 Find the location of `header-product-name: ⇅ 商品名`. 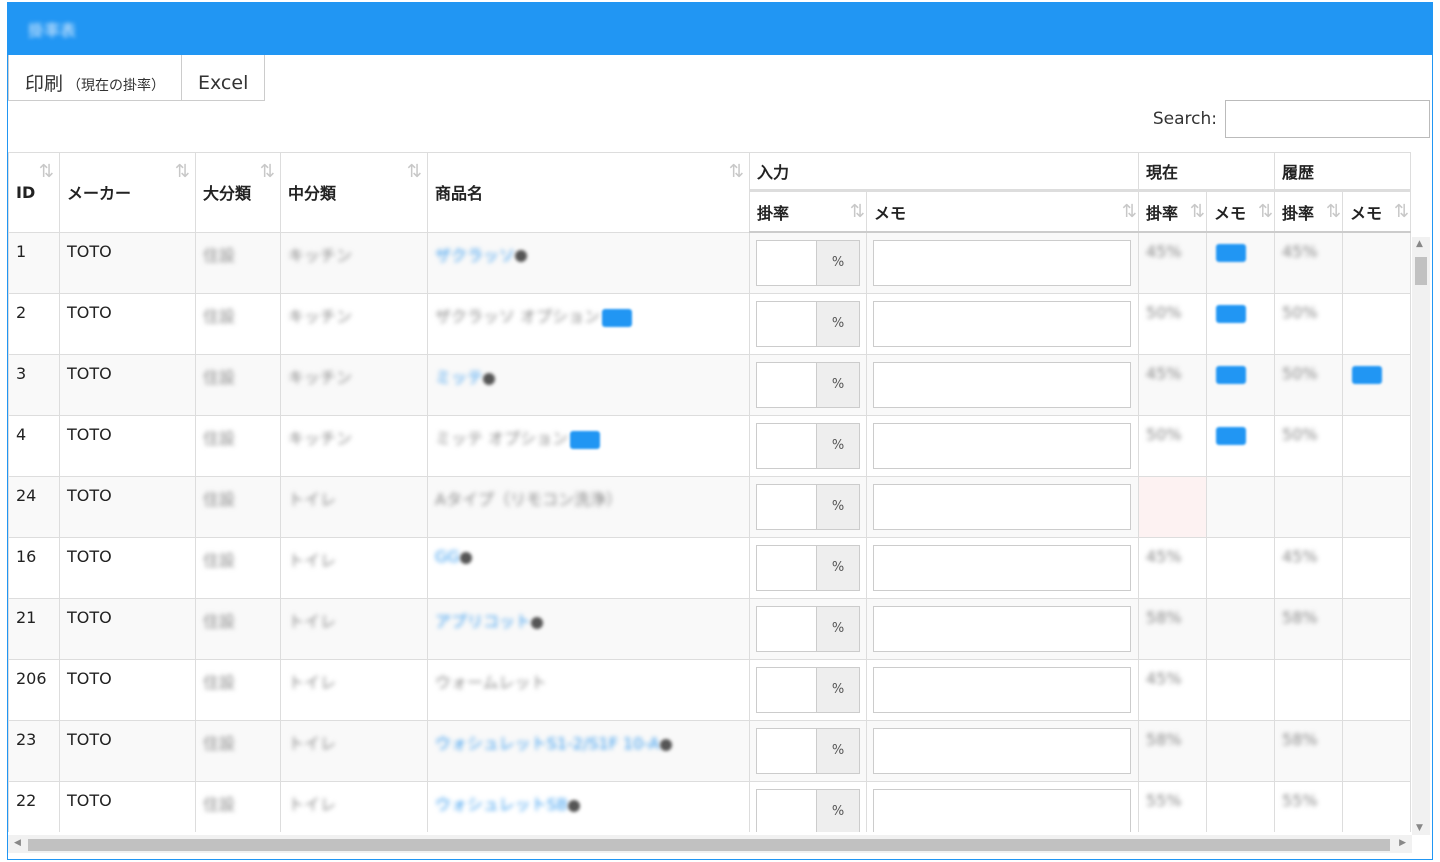

header-product-name: ⇅ 商品名 is located at coordinates (588, 192).